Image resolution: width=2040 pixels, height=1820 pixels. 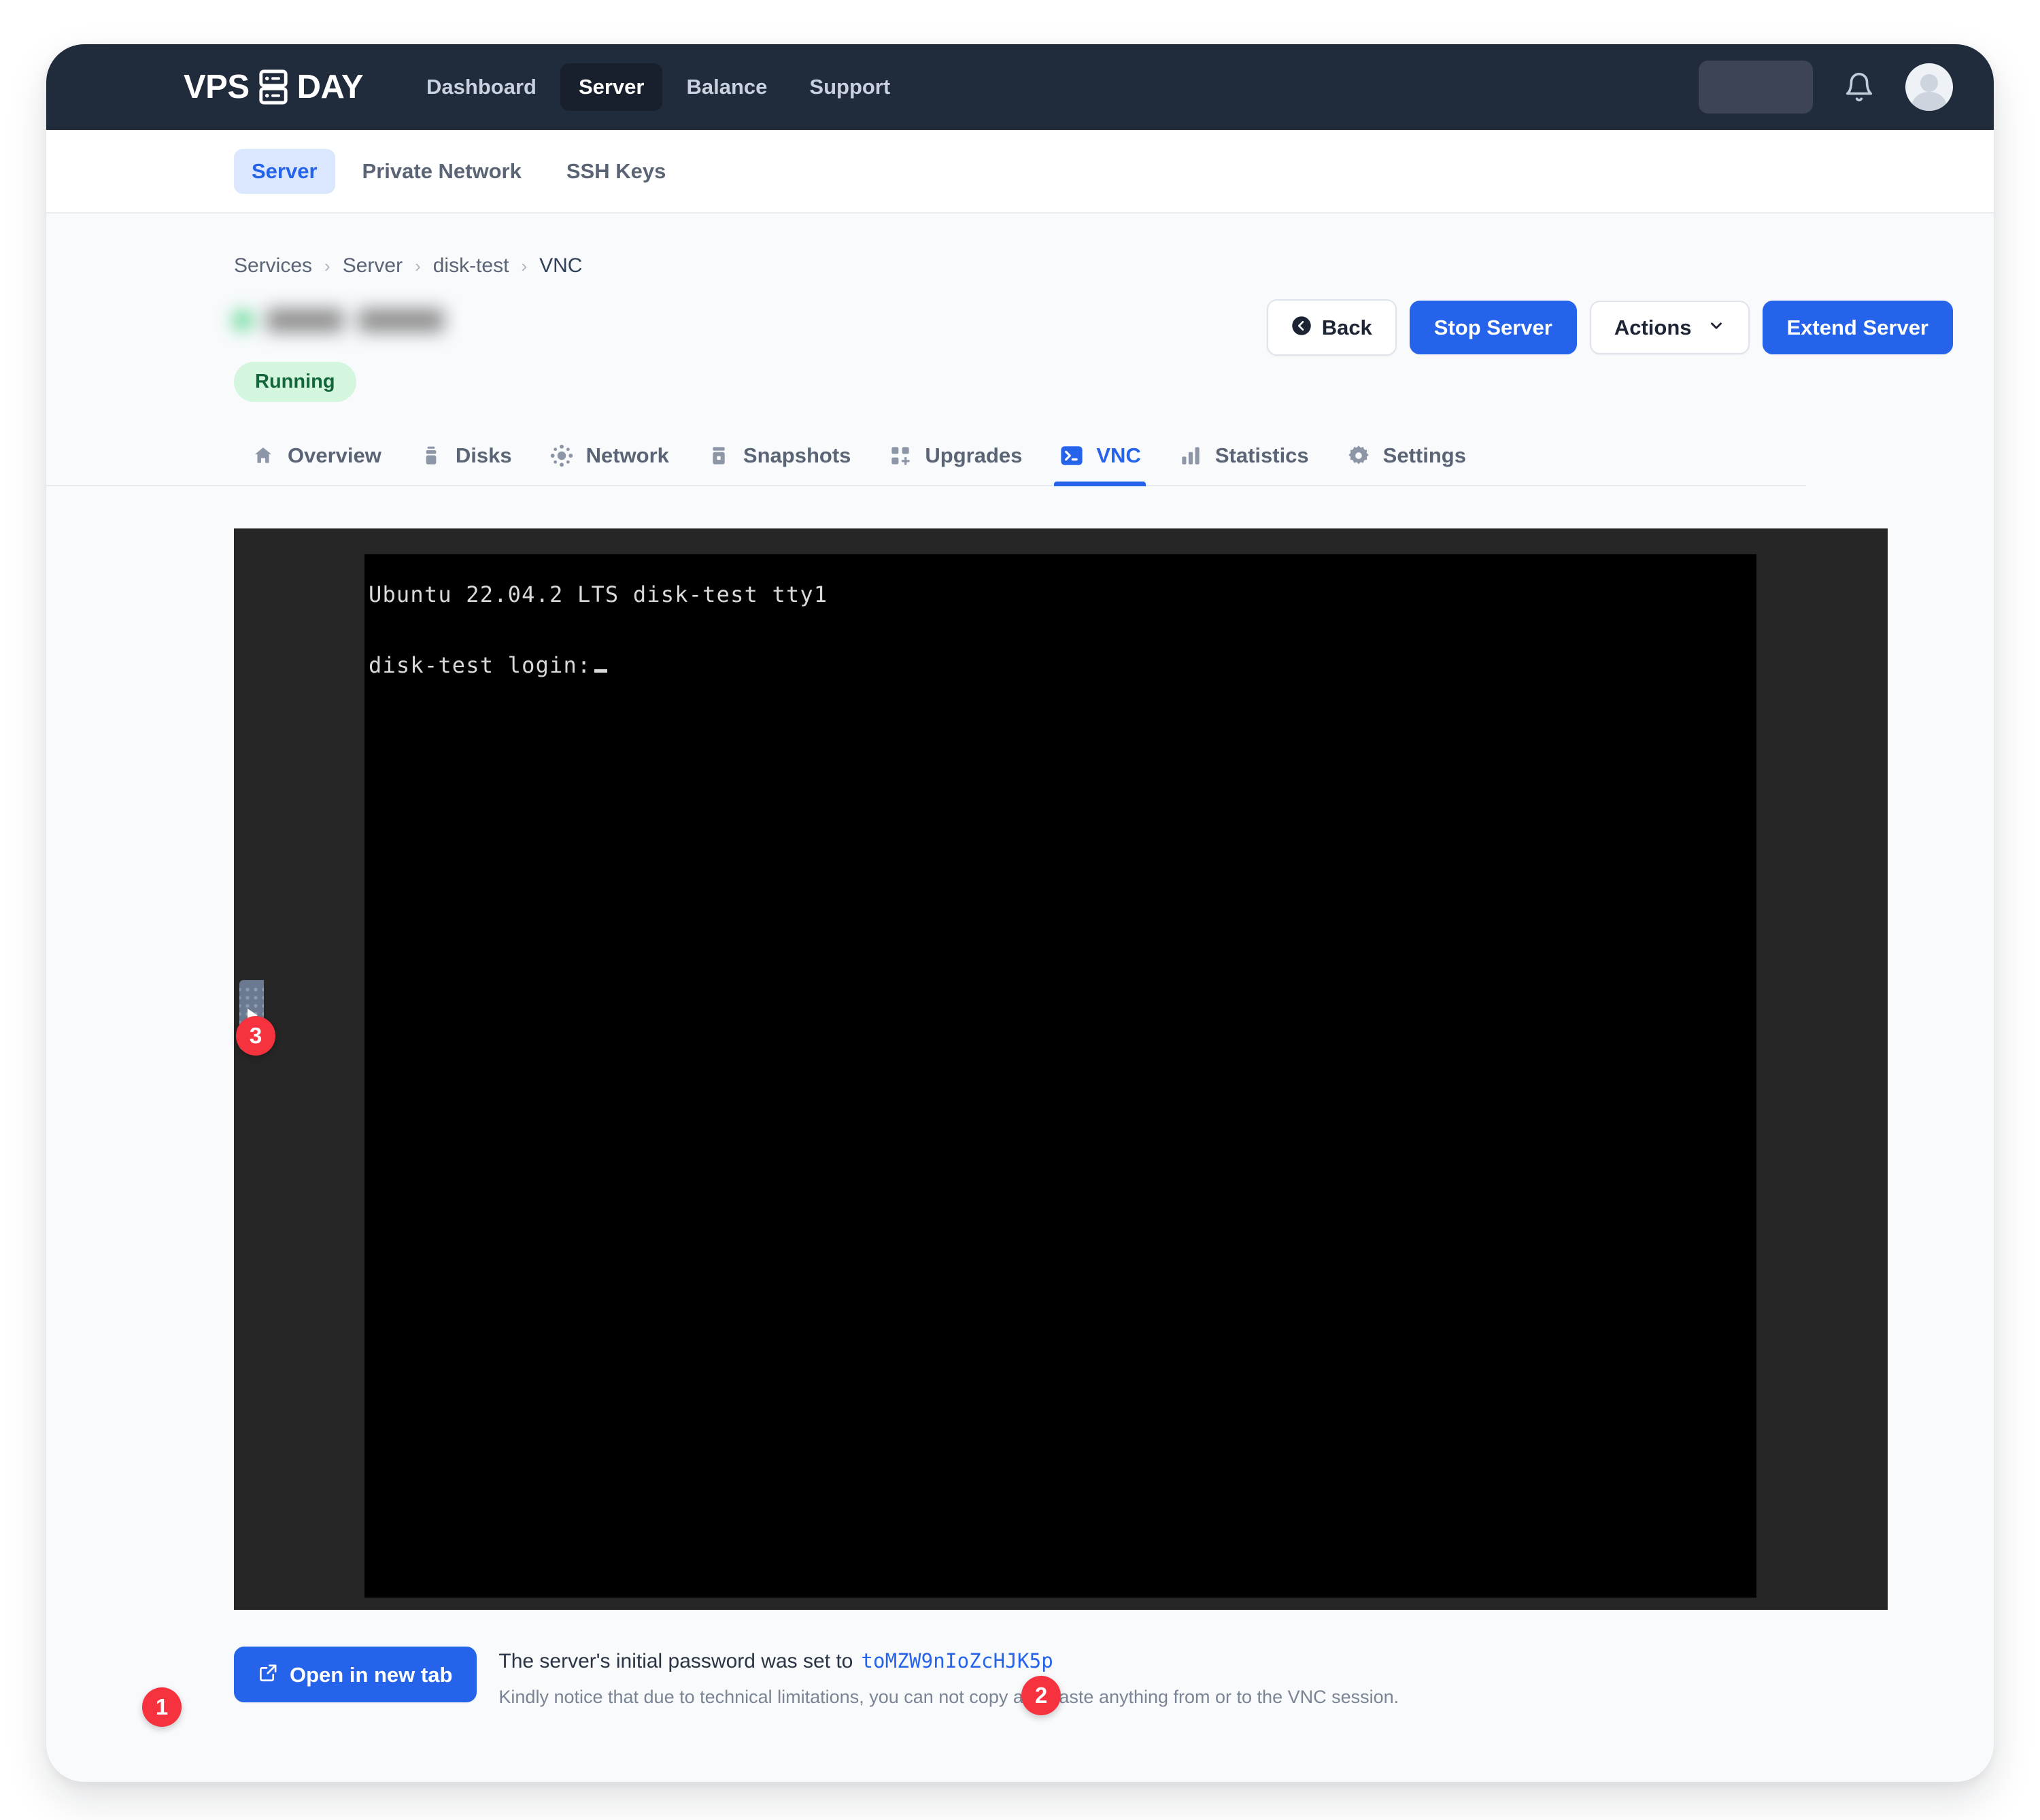 What do you see at coordinates (727, 87) in the screenshot?
I see `nav-item-balance: Balance` at bounding box center [727, 87].